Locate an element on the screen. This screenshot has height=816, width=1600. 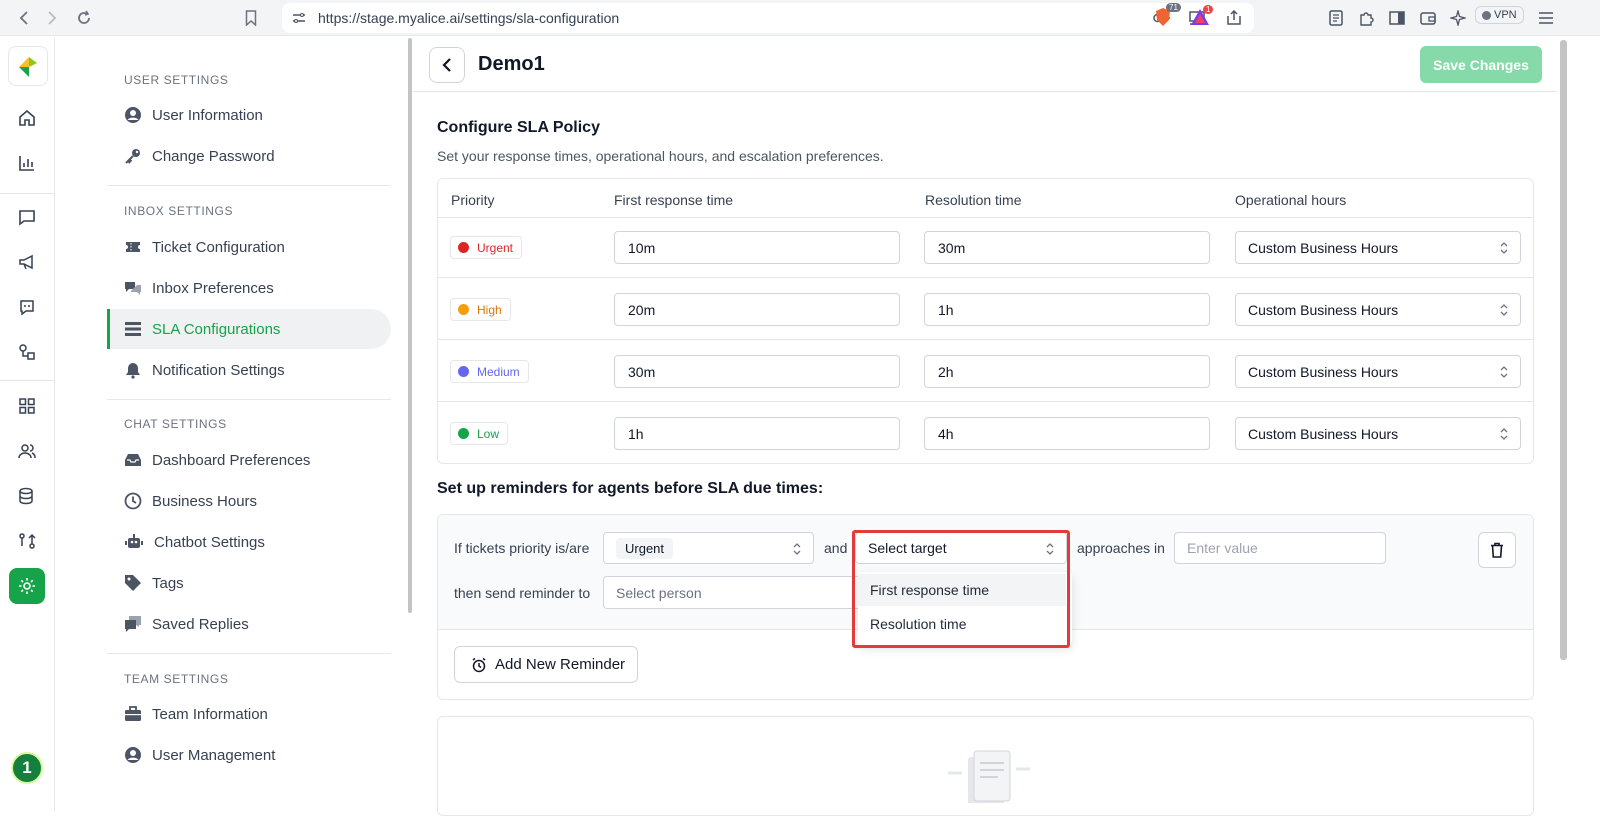
first-response-input-high: 20m is located at coordinates (757, 309).